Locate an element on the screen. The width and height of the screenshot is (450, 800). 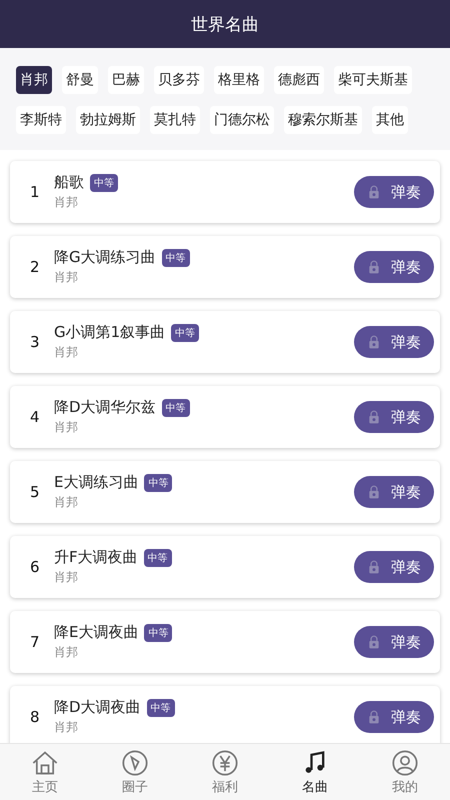
nav-tab: 名曲 is located at coordinates (315, 772).